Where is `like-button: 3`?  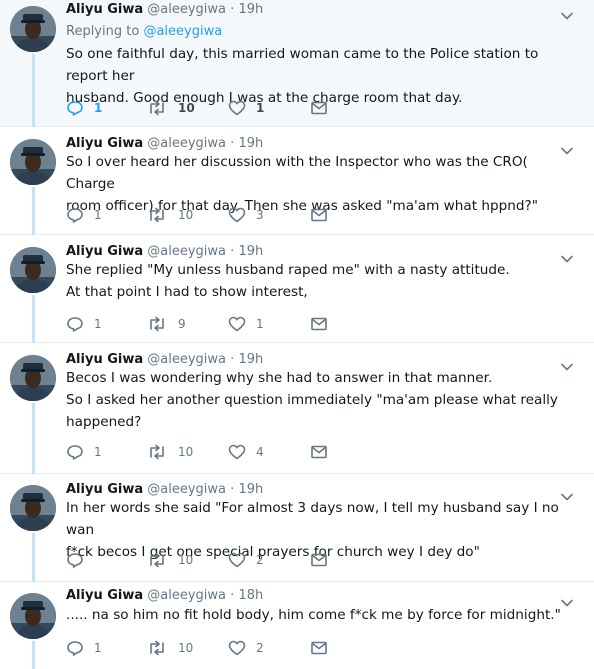 like-button: 3 is located at coordinates (246, 215).